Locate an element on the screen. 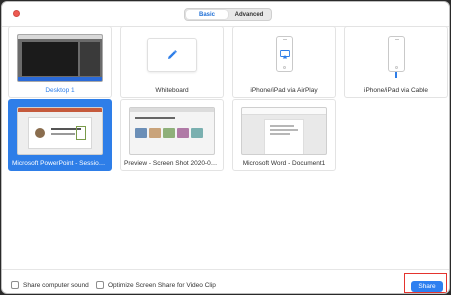 The image size is (451, 295). optimize-video-option: Optimize Screen Share for Video Clip is located at coordinates (156, 285).